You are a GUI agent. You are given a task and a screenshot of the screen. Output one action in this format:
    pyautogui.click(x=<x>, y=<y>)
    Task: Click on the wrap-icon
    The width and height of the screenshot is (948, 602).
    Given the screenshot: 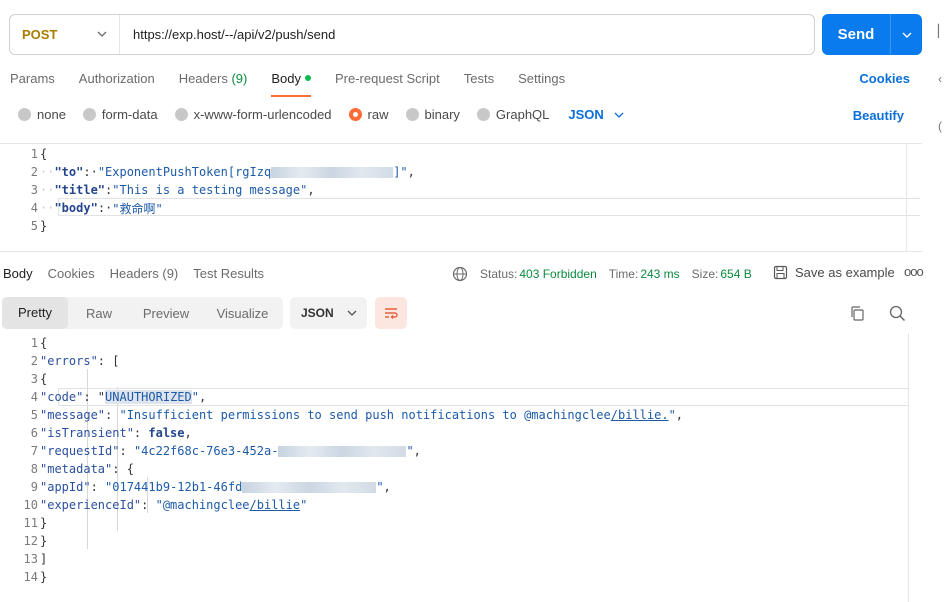 What is the action you would take?
    pyautogui.click(x=391, y=313)
    